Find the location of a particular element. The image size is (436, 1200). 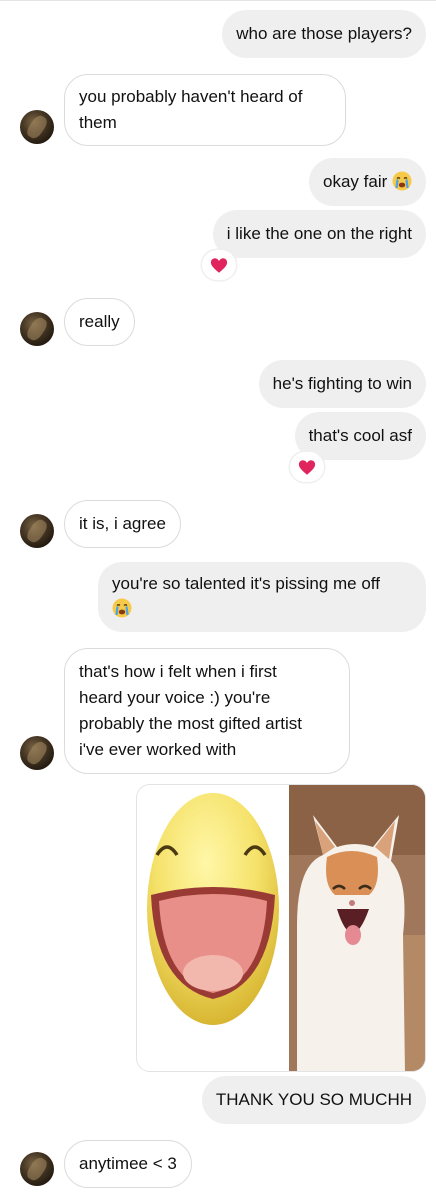

message-text: anytimee < 3 is located at coordinates (128, 1163).